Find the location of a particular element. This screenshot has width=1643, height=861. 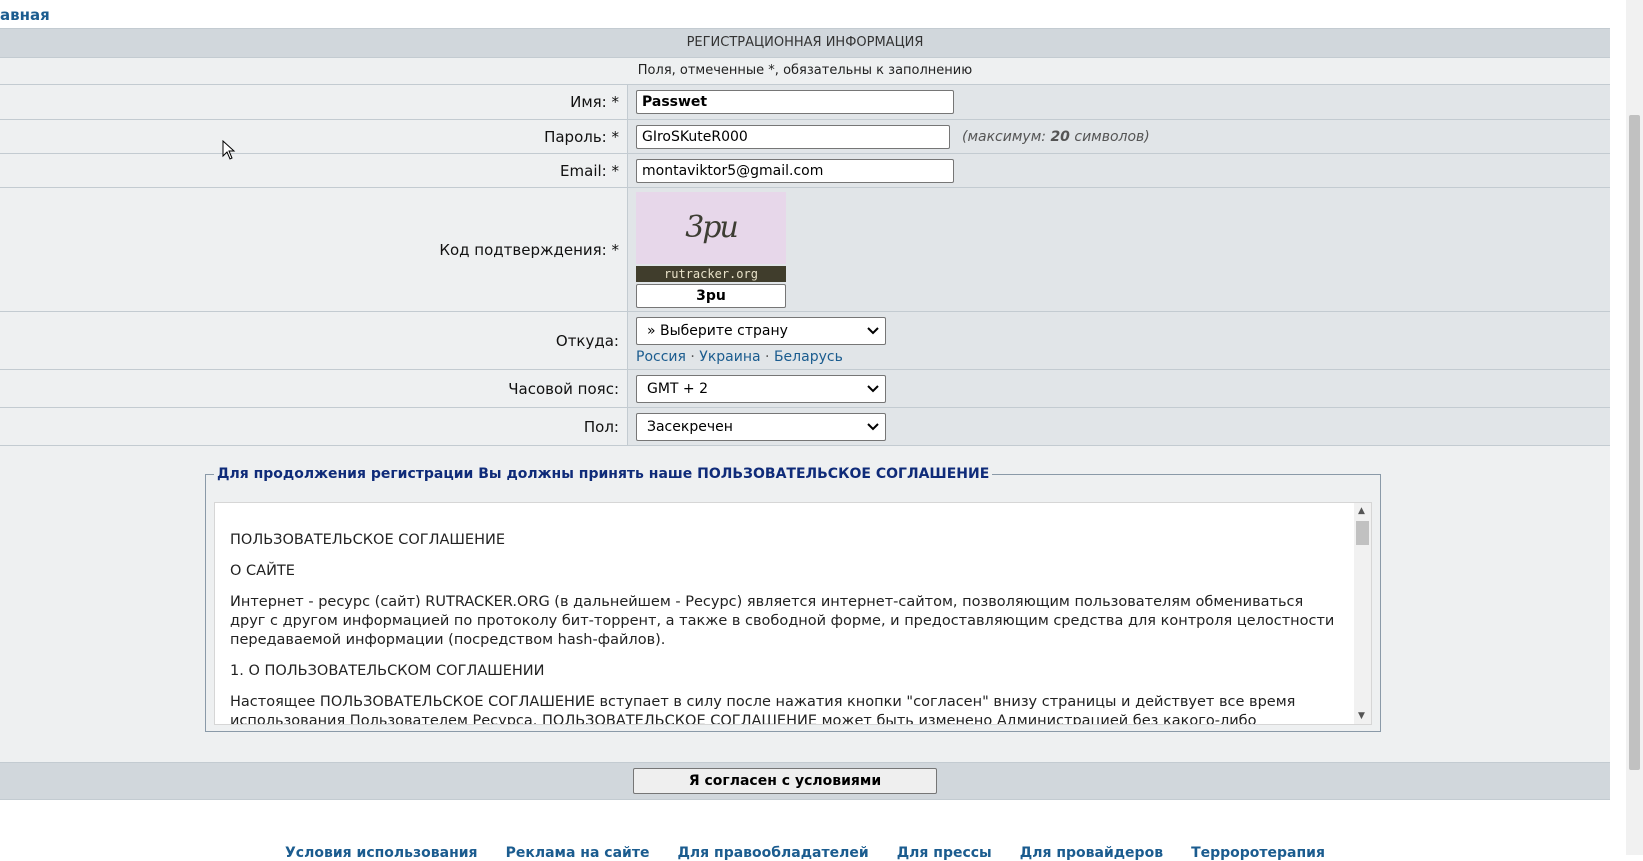

row-password: Пароль: * (максимум: 20 символов) is located at coordinates (805, 137).